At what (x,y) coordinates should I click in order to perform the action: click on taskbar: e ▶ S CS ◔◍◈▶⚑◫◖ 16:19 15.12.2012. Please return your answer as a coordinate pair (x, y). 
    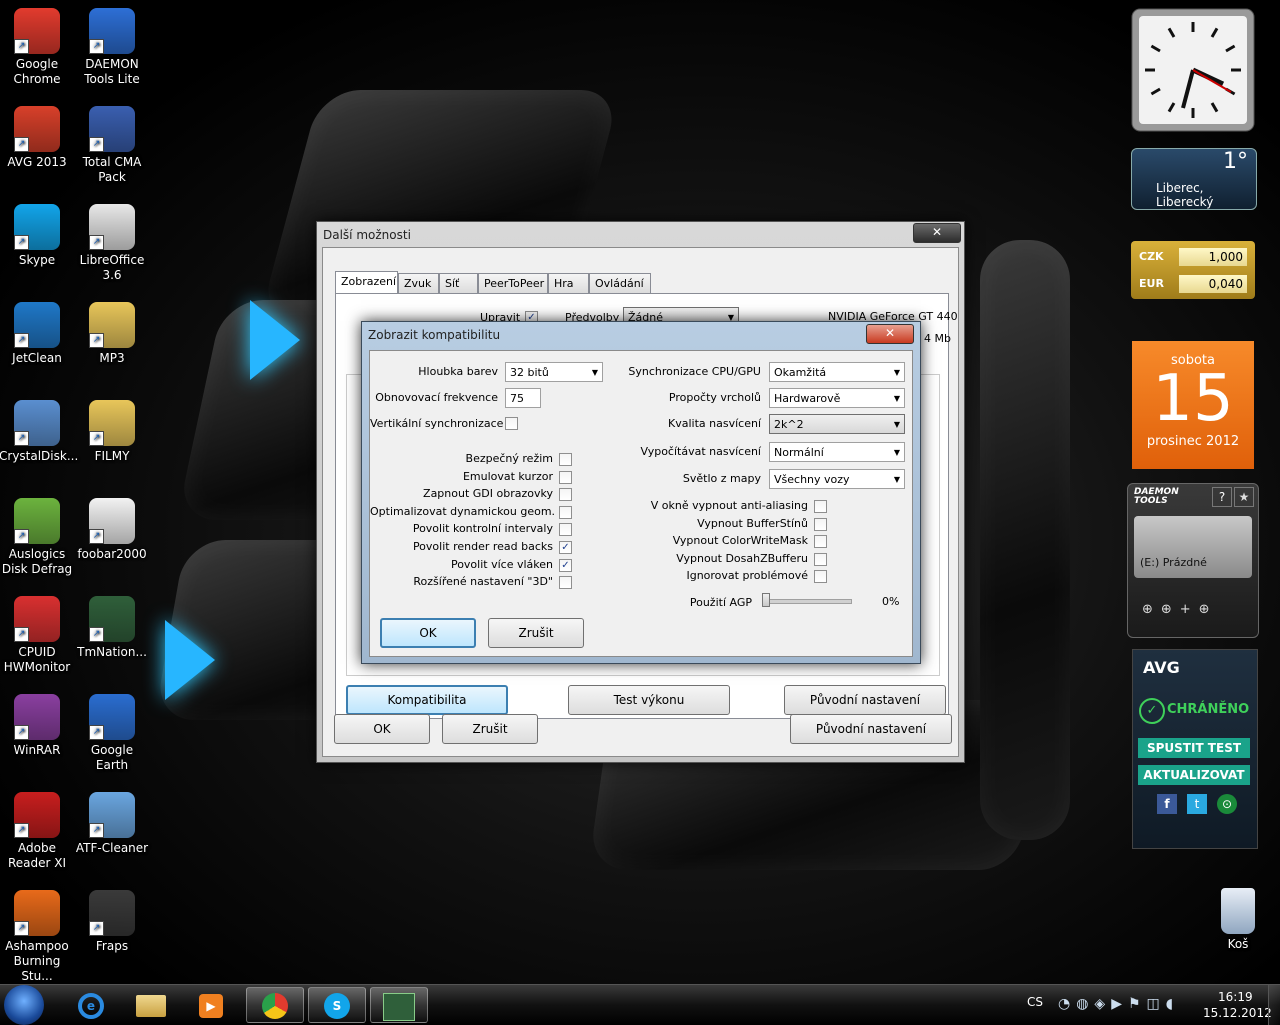
    Looking at the image, I should click on (640, 1004).